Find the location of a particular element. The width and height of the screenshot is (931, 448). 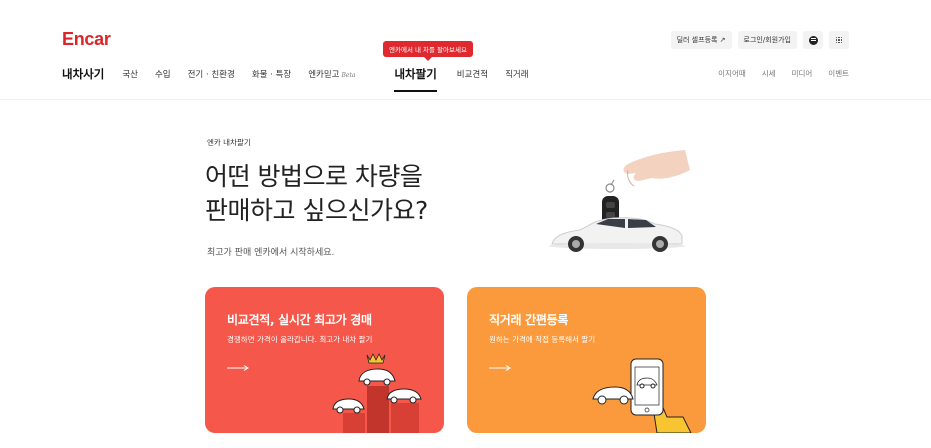

menu-button is located at coordinates (839, 40).